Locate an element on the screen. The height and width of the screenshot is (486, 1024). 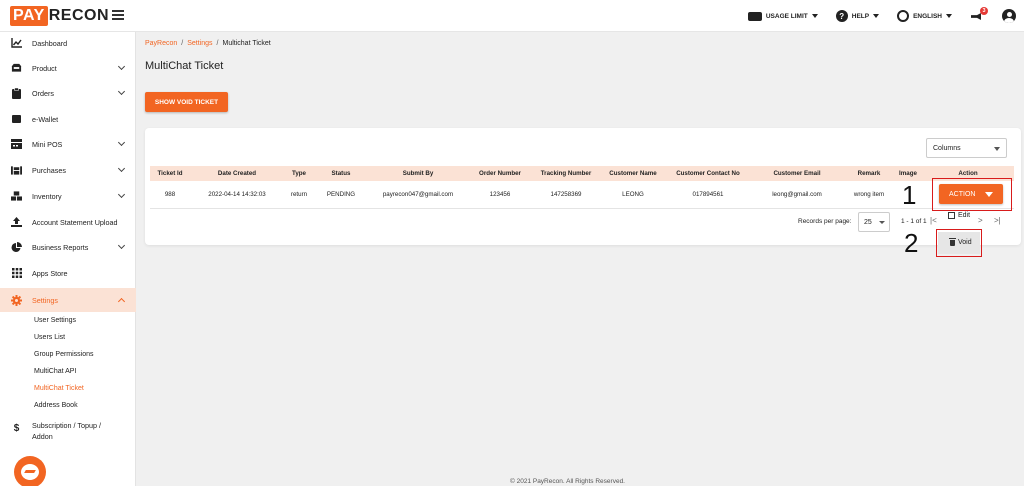
account-button is located at coordinates (1009, 16).